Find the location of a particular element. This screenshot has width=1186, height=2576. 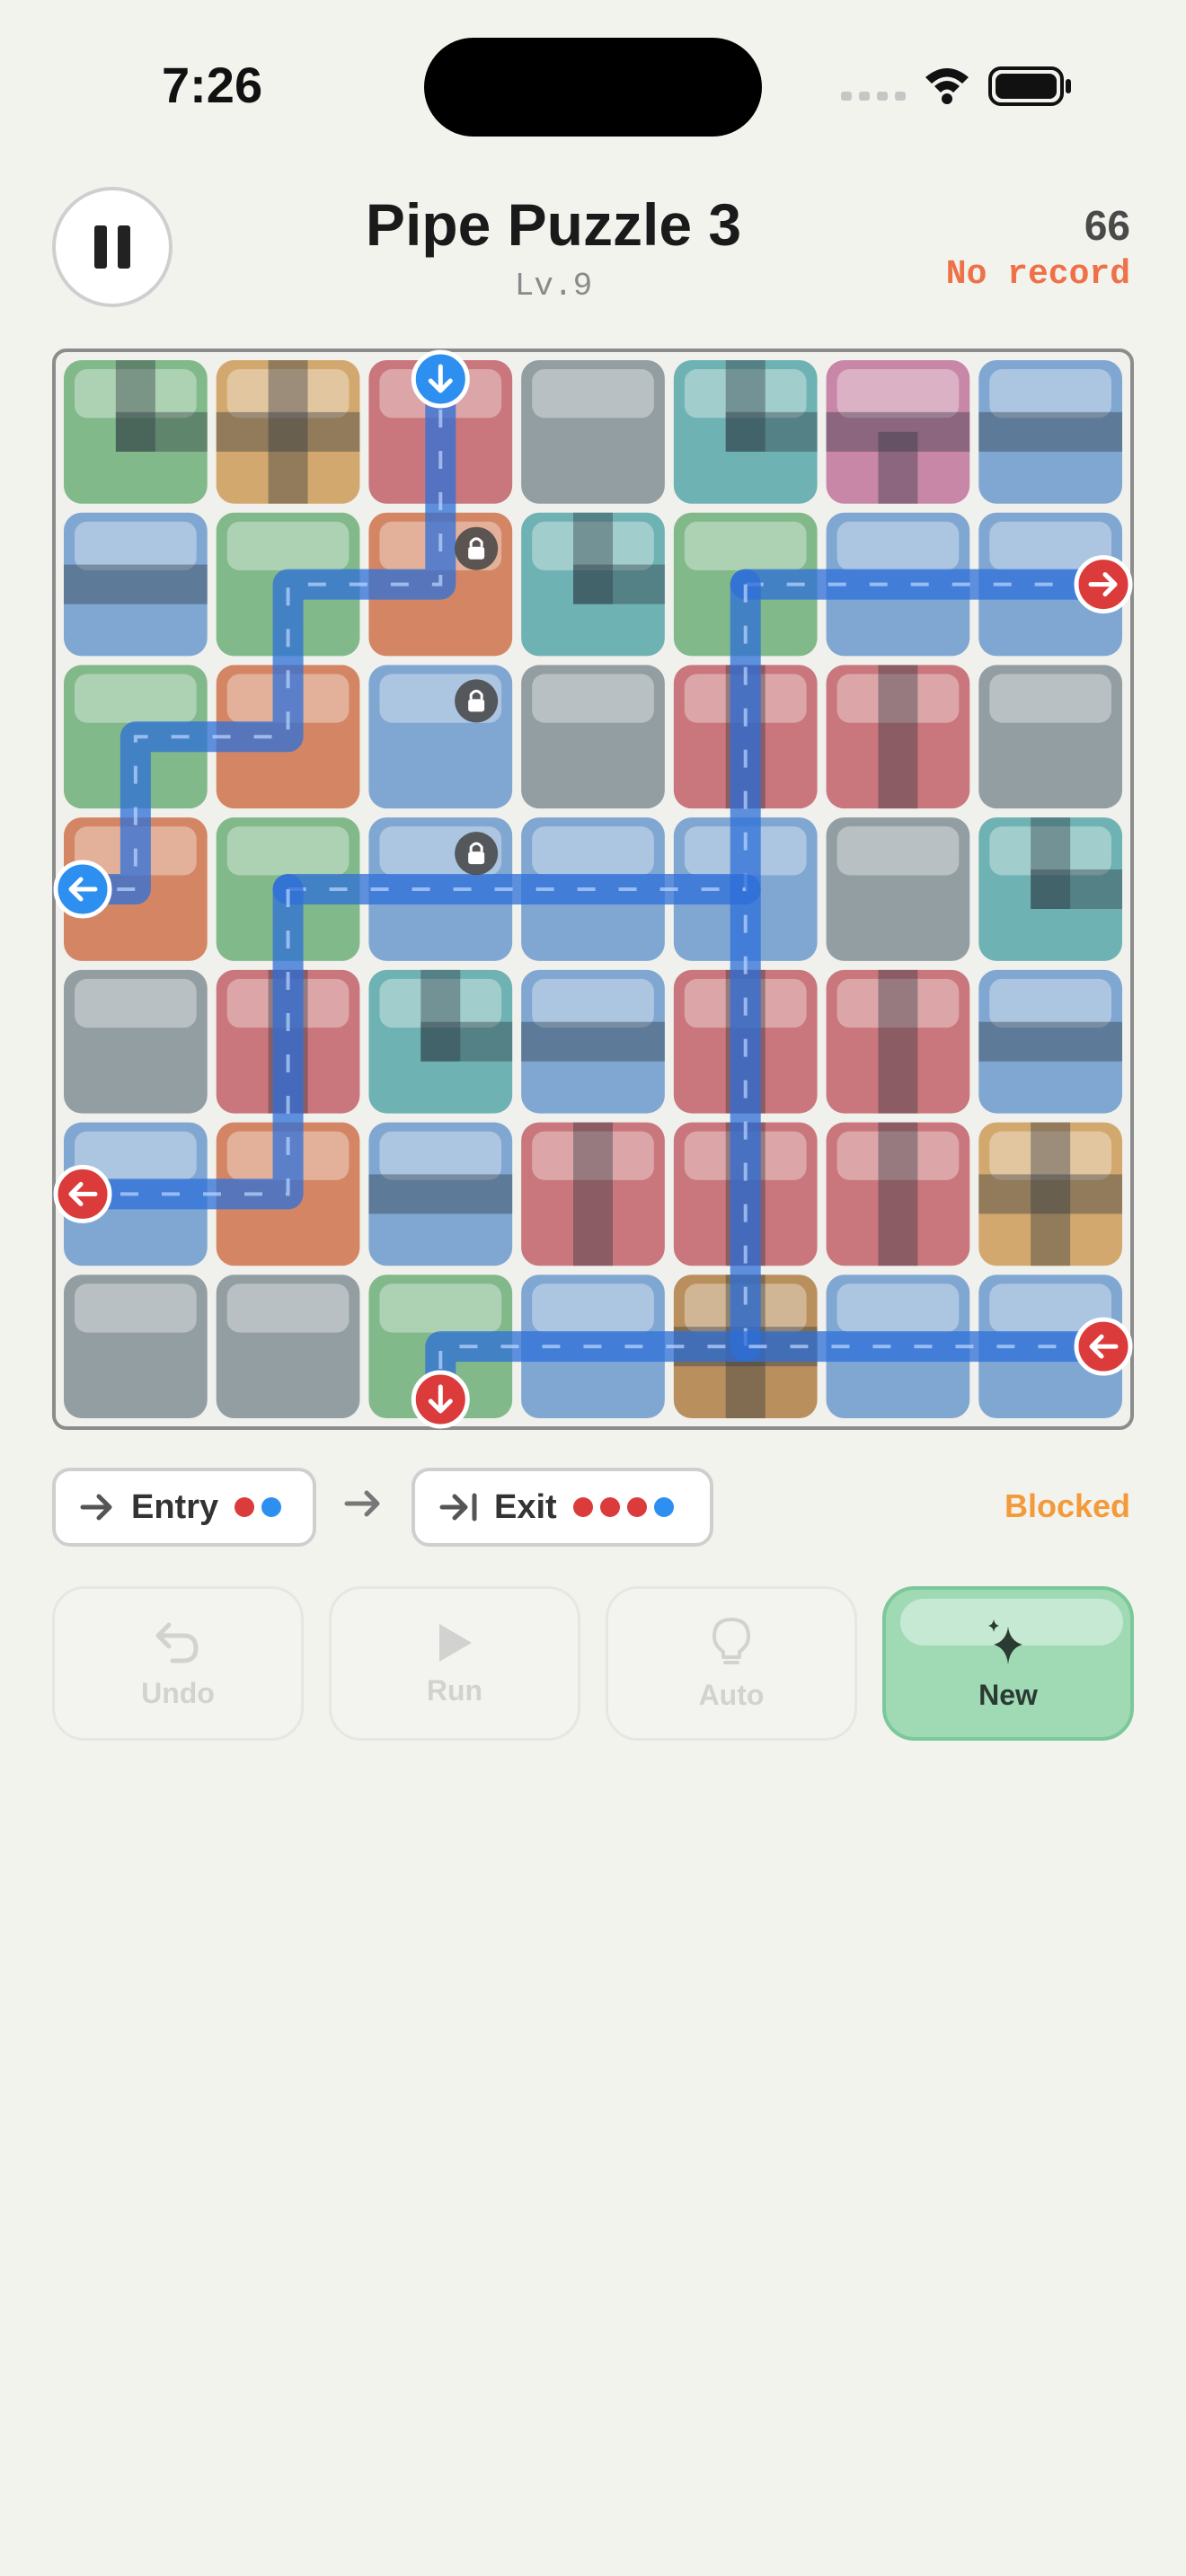

run-label: Run is located at coordinates (454, 1690).